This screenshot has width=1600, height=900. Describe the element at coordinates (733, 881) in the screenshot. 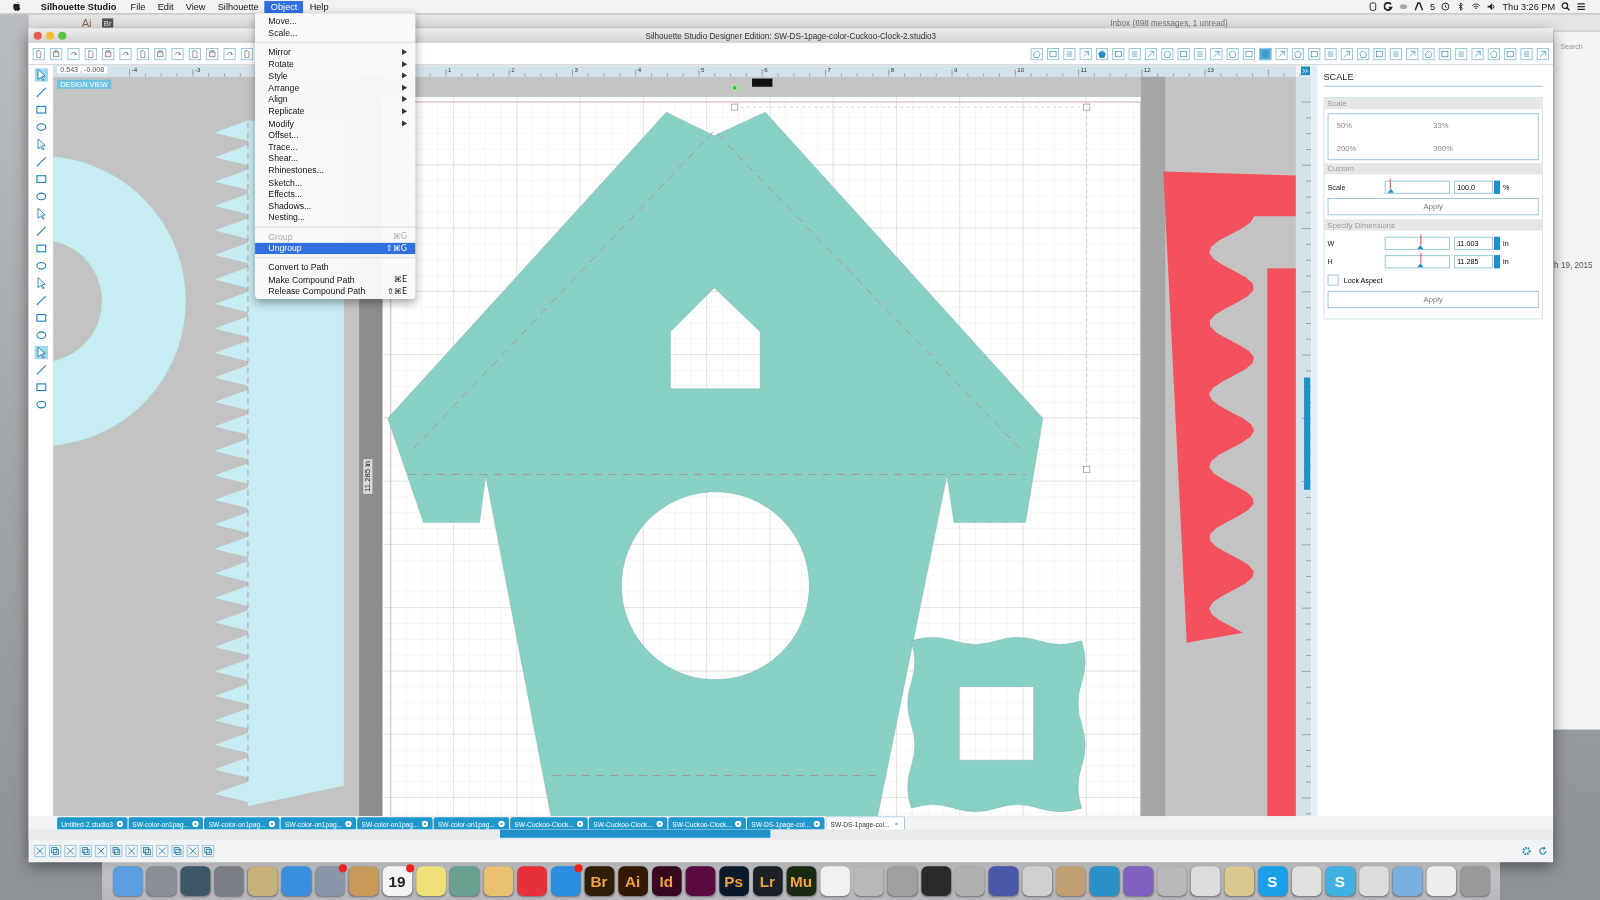

I see `app-icon: Ps` at that location.